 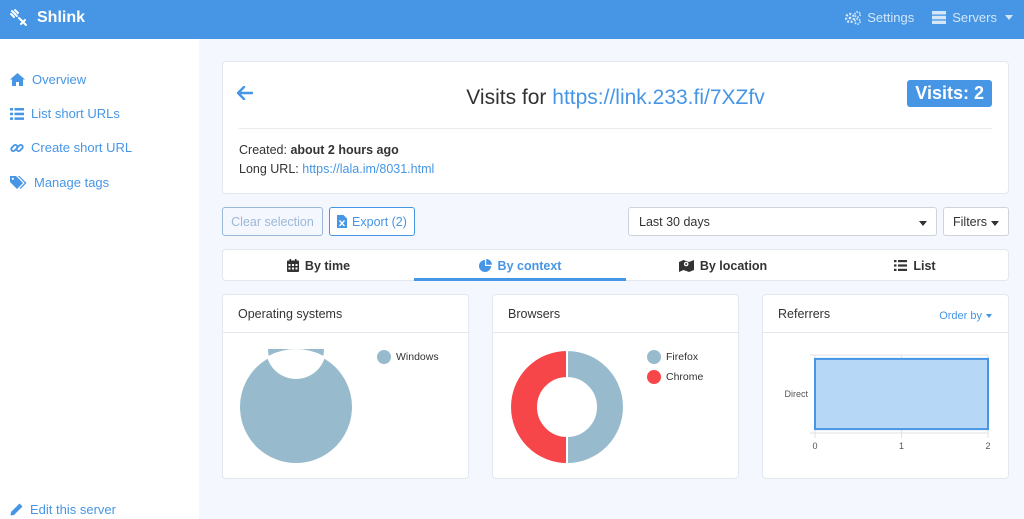 What do you see at coordinates (368, 169) in the screenshot?
I see `long-url-link: https://lala.im/8031.html` at bounding box center [368, 169].